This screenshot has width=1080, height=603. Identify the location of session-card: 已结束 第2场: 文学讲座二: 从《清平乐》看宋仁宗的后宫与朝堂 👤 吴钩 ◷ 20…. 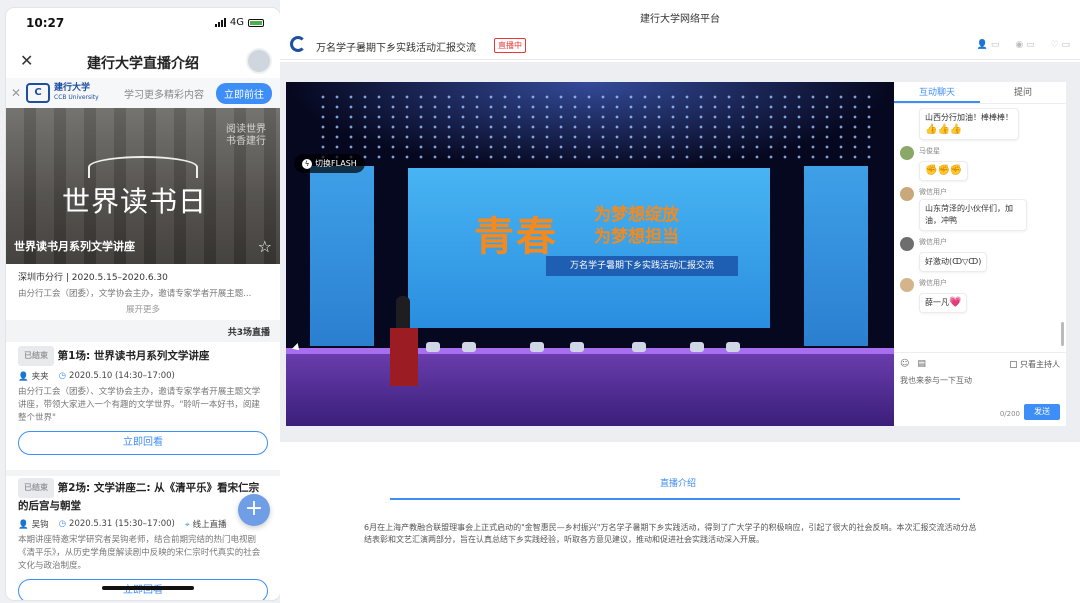
(143, 539).